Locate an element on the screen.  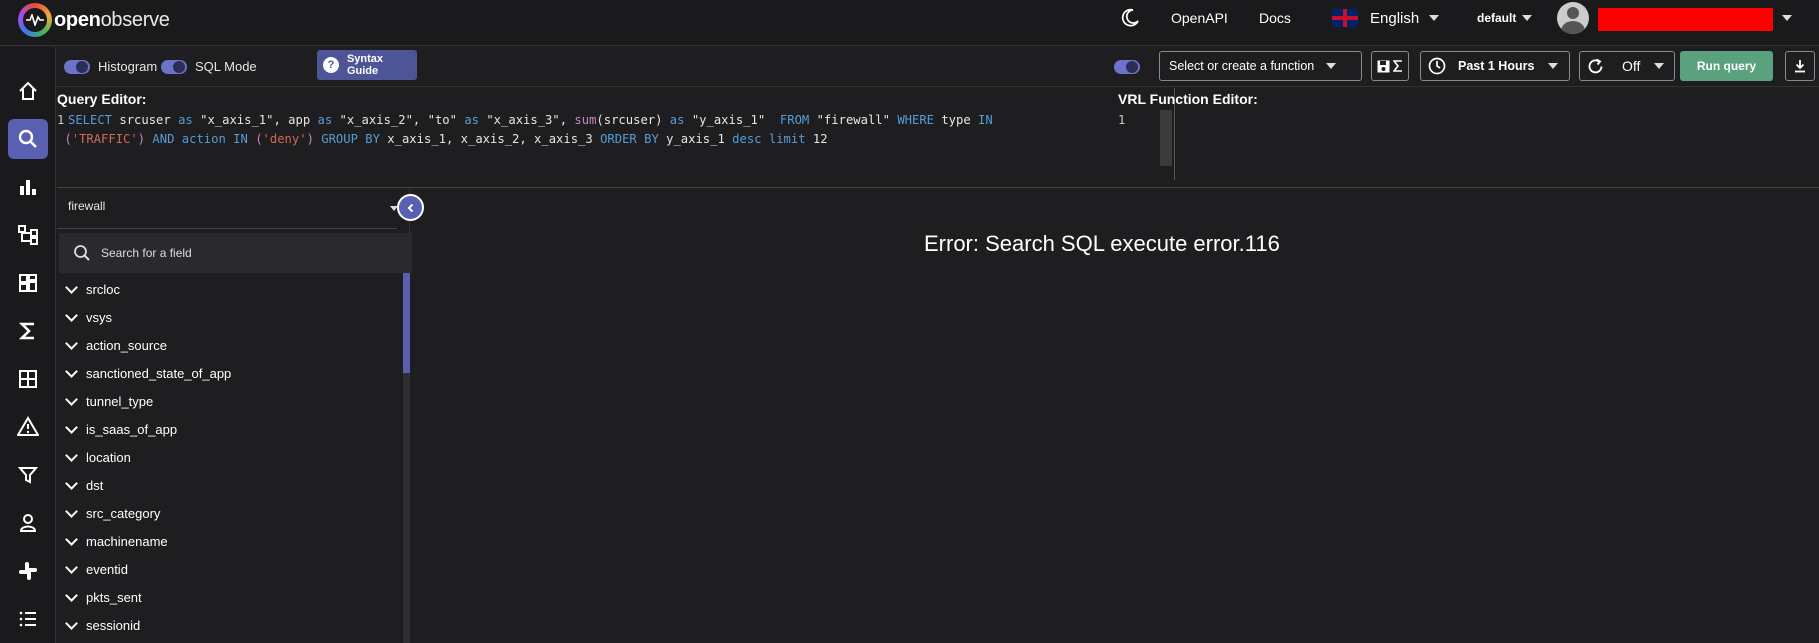
field-item: machinename is located at coordinates (229, 541).